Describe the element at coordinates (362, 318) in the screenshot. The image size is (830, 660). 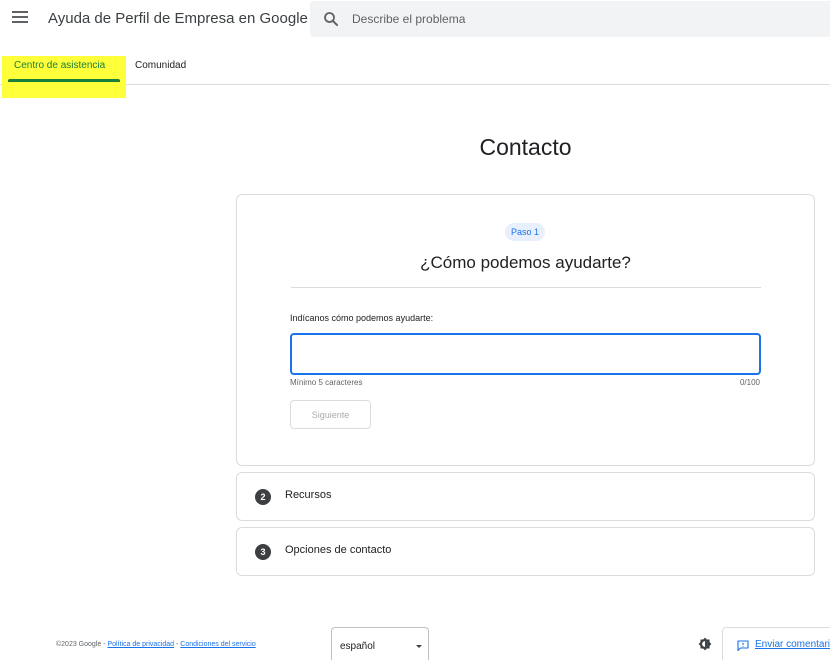
I see `description-field-label: Indícanos cómo podemos ayudarte:` at that location.